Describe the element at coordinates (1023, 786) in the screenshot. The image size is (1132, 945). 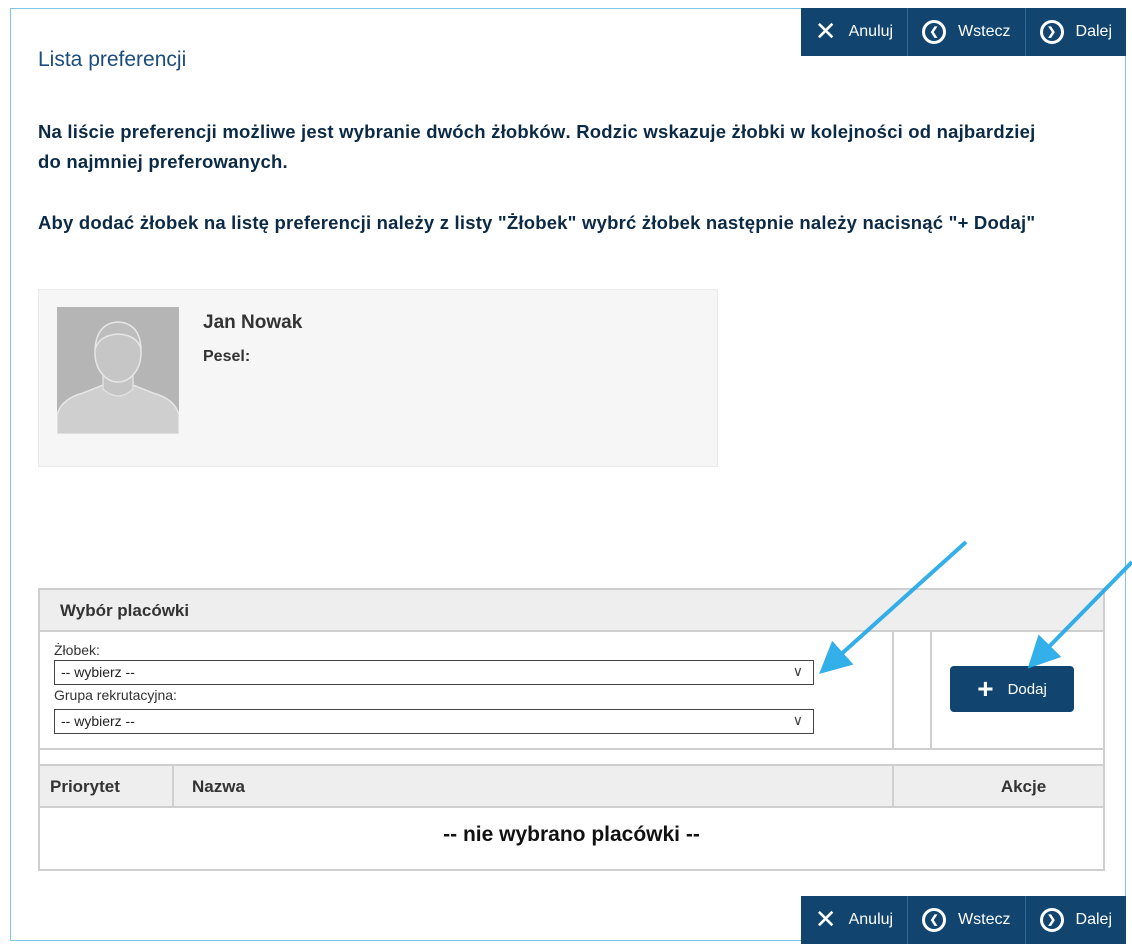
I see `column-header-actions: Akcje` at that location.